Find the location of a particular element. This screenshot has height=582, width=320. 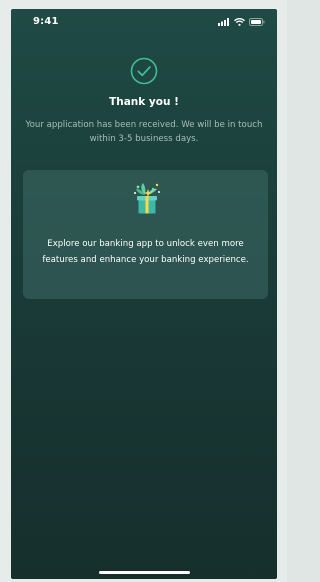

status-icons is located at coordinates (241, 22).